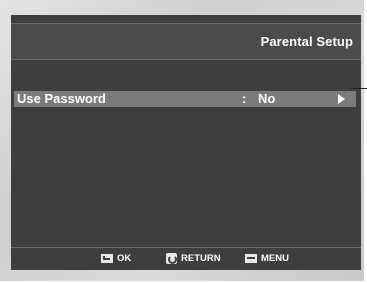 The width and height of the screenshot is (367, 283). What do you see at coordinates (116, 258) in the screenshot?
I see `ok-button: OK` at bounding box center [116, 258].